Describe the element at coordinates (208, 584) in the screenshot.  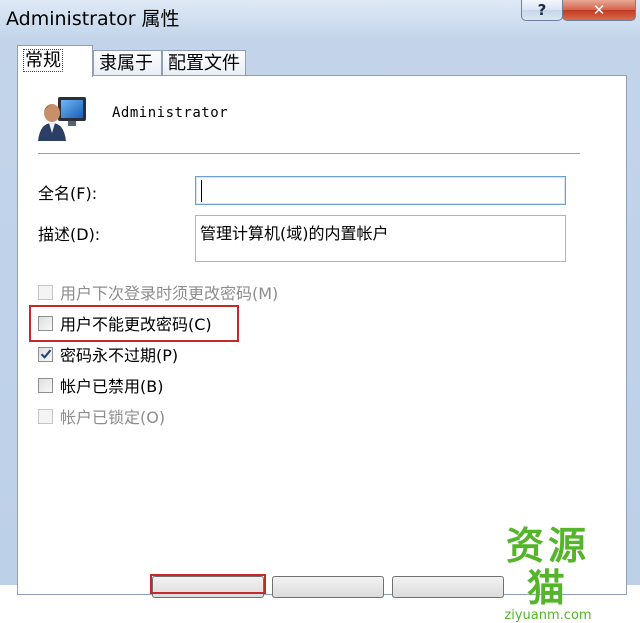
I see `ok-highlight-box` at that location.